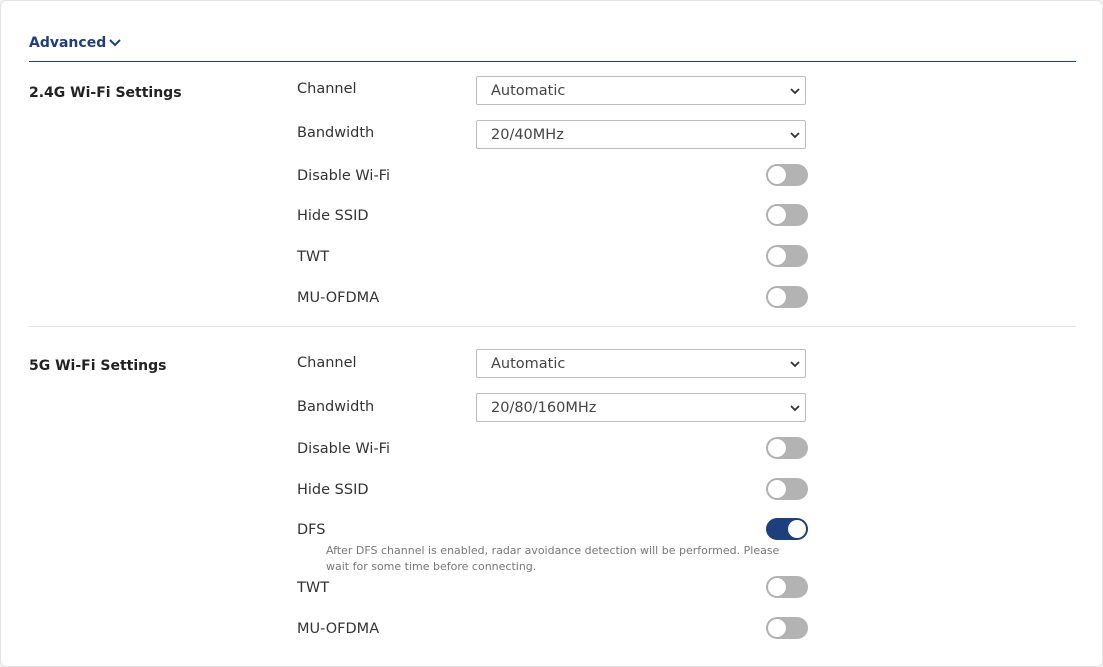  Describe the element at coordinates (313, 588) in the screenshot. I see `twt-label-5g: TWT` at that location.